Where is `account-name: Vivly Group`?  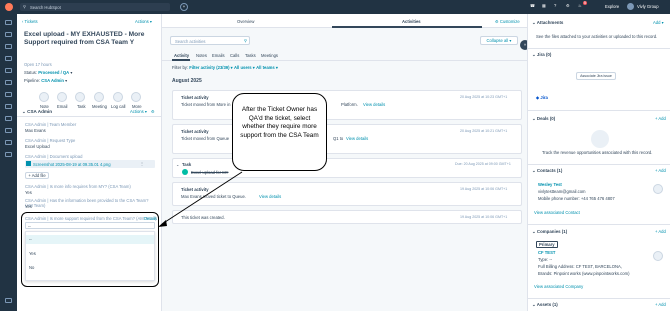
account-name: Vivly Group is located at coordinates (648, 6).